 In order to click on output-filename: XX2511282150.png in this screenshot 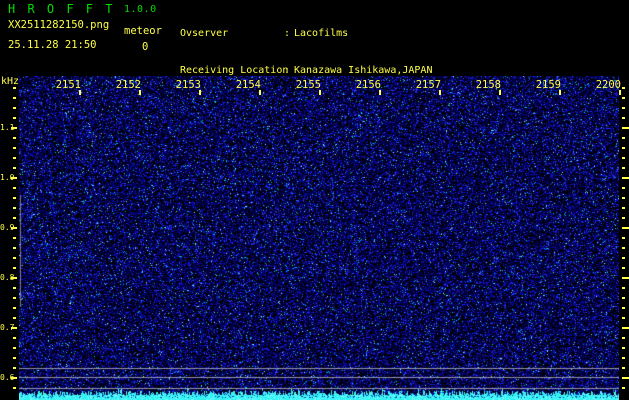, I will do `click(59, 25)`.